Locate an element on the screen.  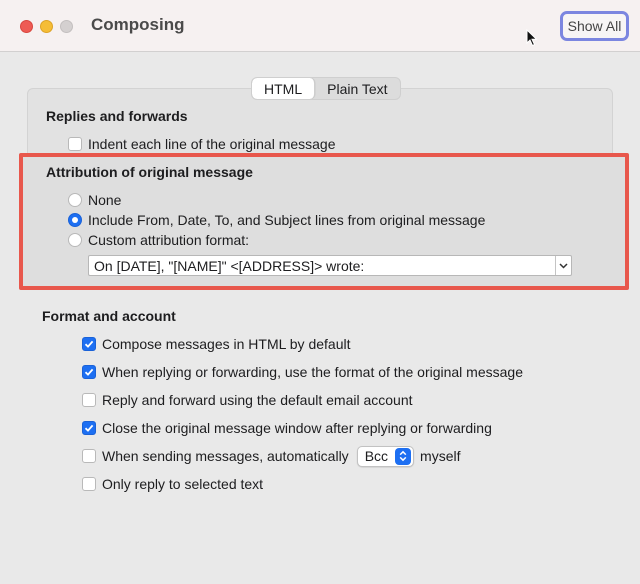
selected-text-checkbox is located at coordinates (89, 484).